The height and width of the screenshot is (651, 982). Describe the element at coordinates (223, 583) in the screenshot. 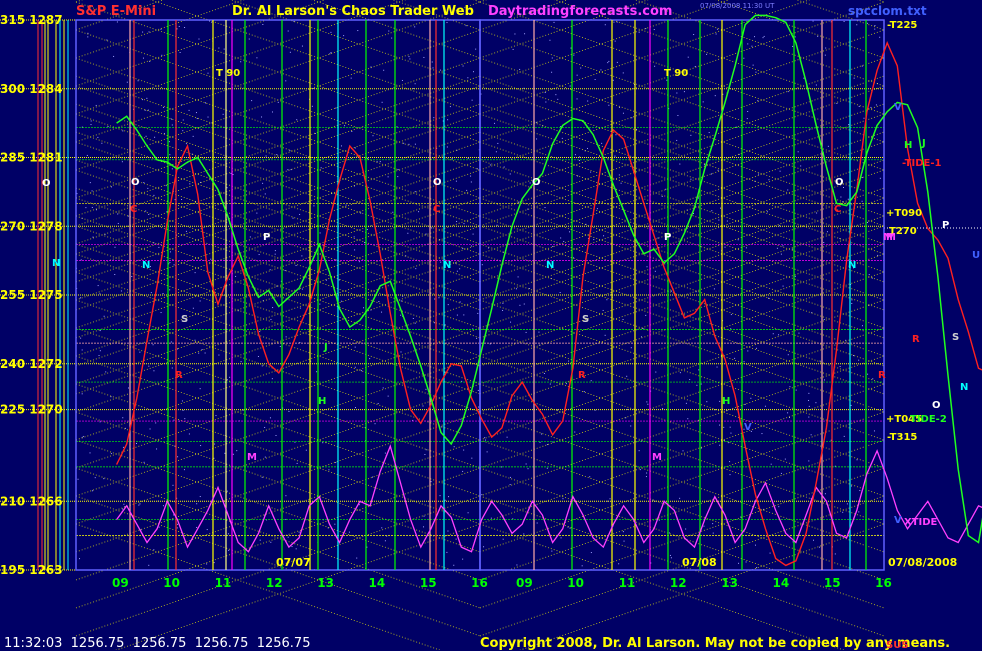

I see `x-tick-label: 11` at that location.